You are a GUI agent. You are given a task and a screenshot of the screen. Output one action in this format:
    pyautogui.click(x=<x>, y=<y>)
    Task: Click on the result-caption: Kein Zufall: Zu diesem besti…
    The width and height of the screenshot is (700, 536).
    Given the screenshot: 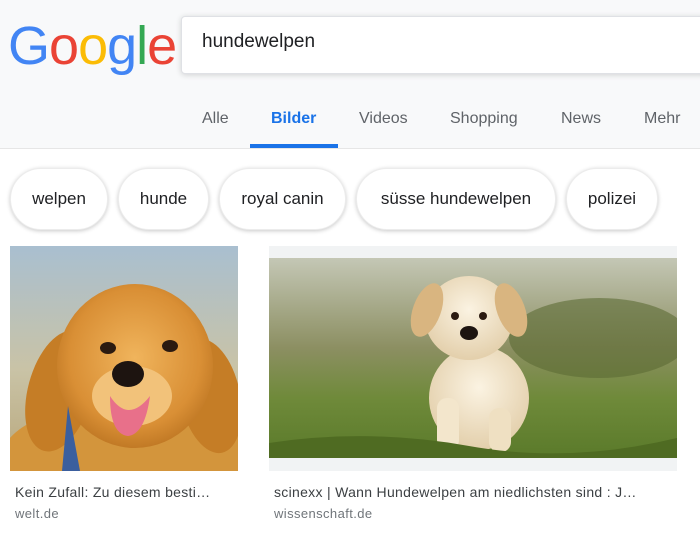 What is the action you would take?
    pyautogui.click(x=126, y=492)
    